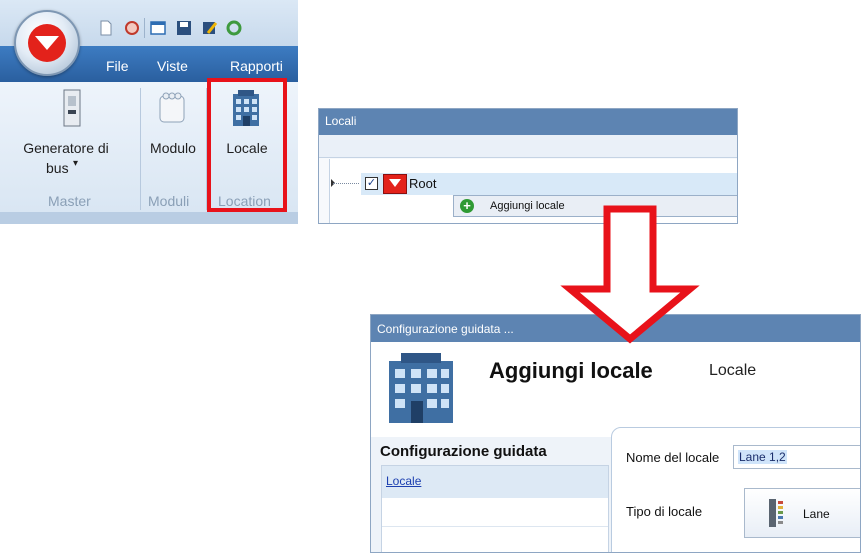 The width and height of the screenshot is (861, 553). What do you see at coordinates (234, 28) in the screenshot?
I see `settings-icon` at bounding box center [234, 28].